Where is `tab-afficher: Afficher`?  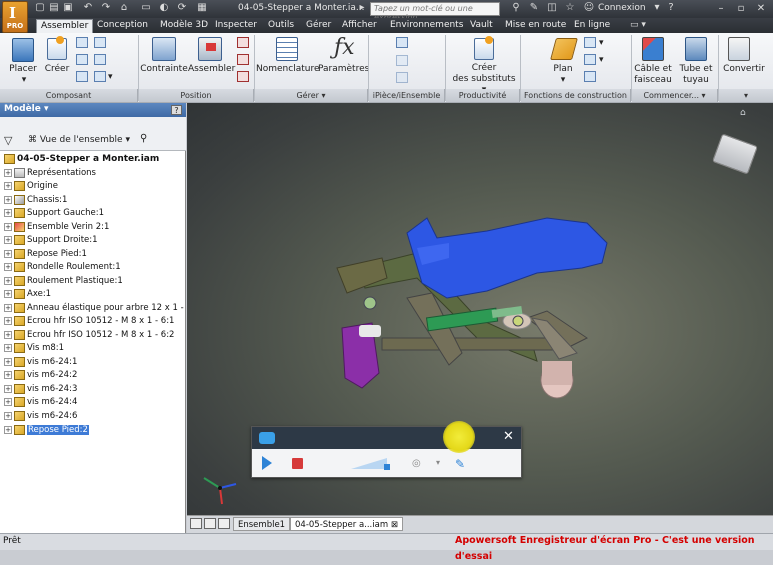
tab-afficher: Afficher is located at coordinates (359, 25).